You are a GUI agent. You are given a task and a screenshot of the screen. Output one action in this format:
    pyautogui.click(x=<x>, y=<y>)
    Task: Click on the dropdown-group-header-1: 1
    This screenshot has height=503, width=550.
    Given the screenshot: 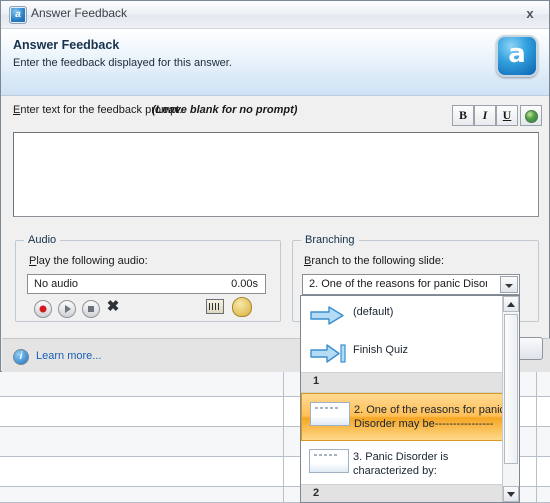 What is the action you would take?
    pyautogui.click(x=410, y=382)
    